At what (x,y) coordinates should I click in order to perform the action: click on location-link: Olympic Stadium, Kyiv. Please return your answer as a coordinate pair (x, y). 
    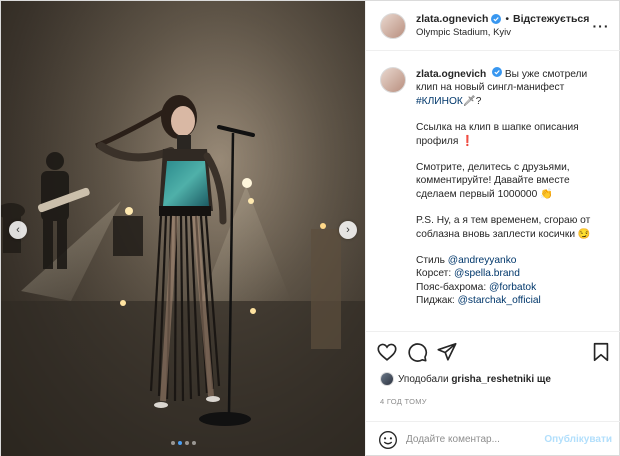
    Looking at the image, I should click on (503, 32).